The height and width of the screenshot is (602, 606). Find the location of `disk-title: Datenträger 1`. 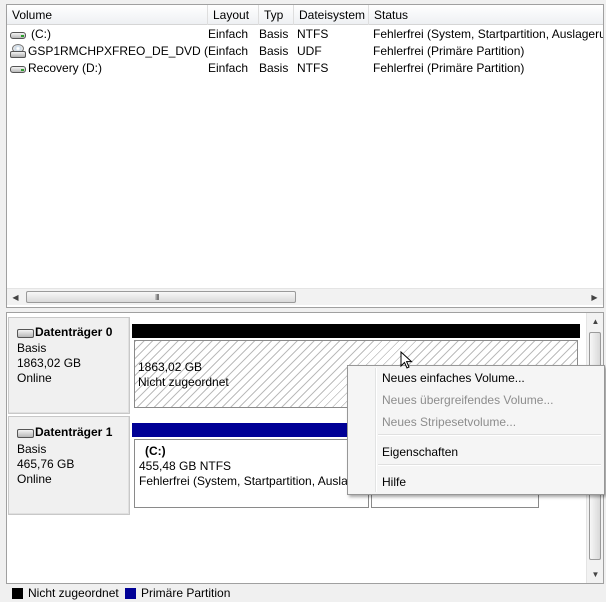

disk-title: Datenträger 1 is located at coordinates (74, 432).